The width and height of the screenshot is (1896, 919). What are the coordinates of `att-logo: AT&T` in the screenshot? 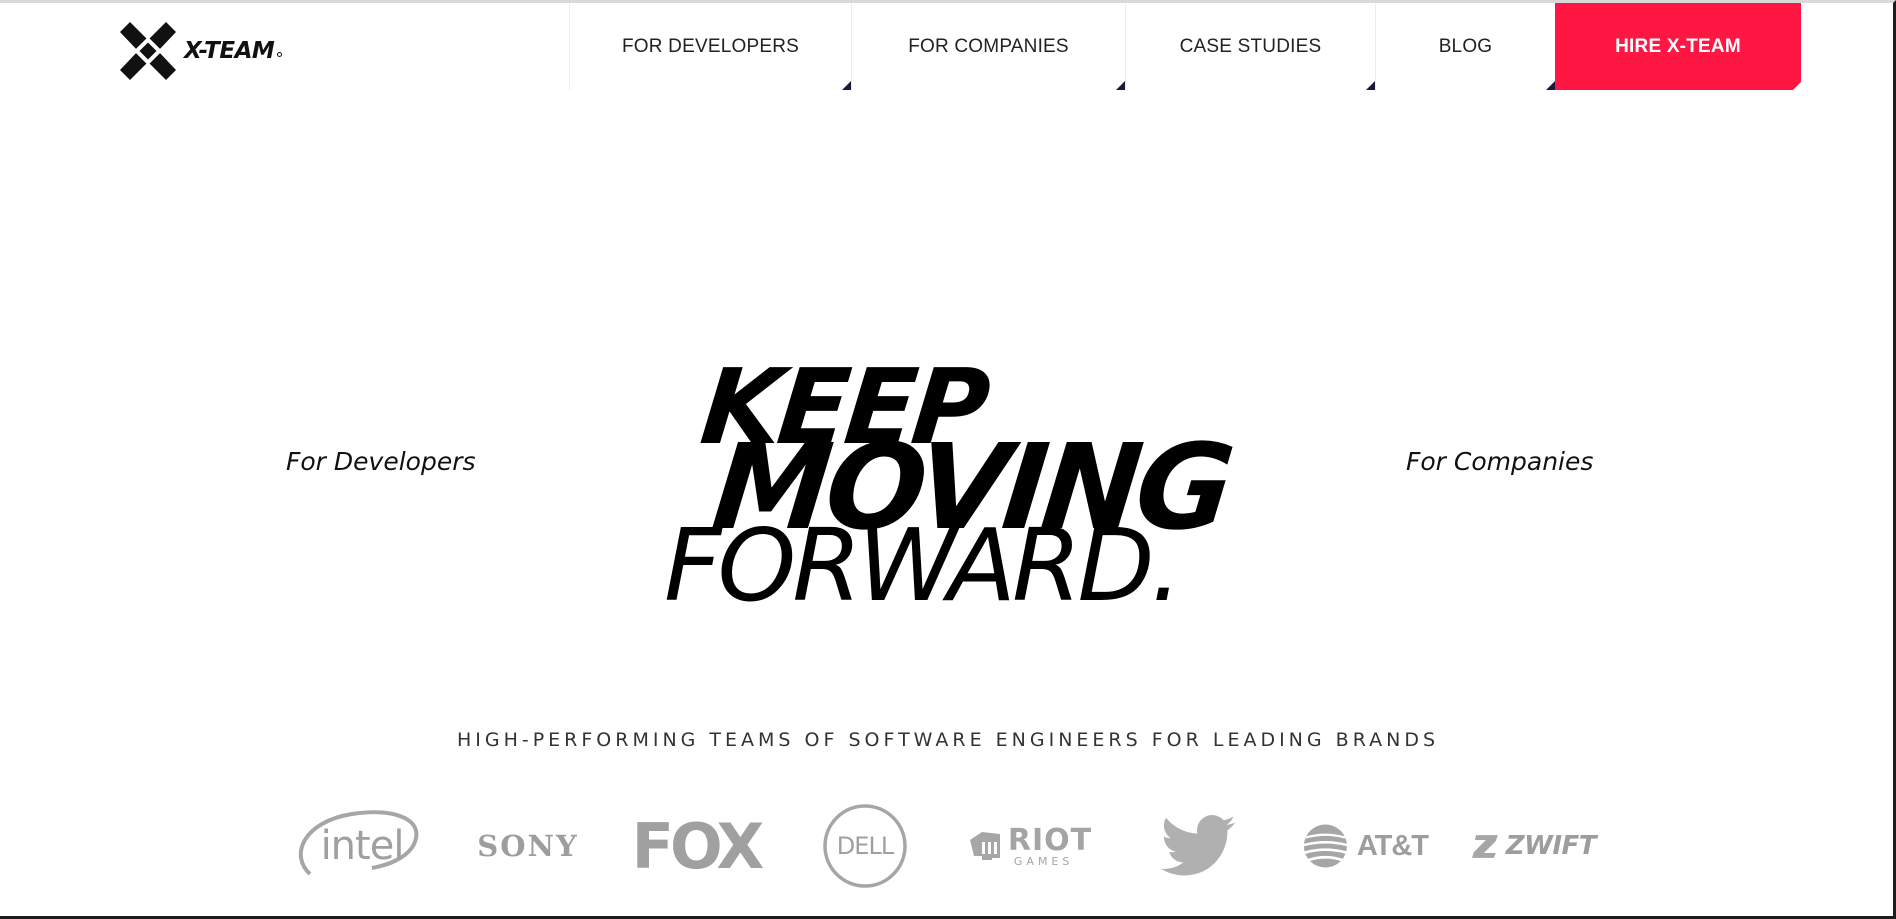 It's located at (1365, 846).